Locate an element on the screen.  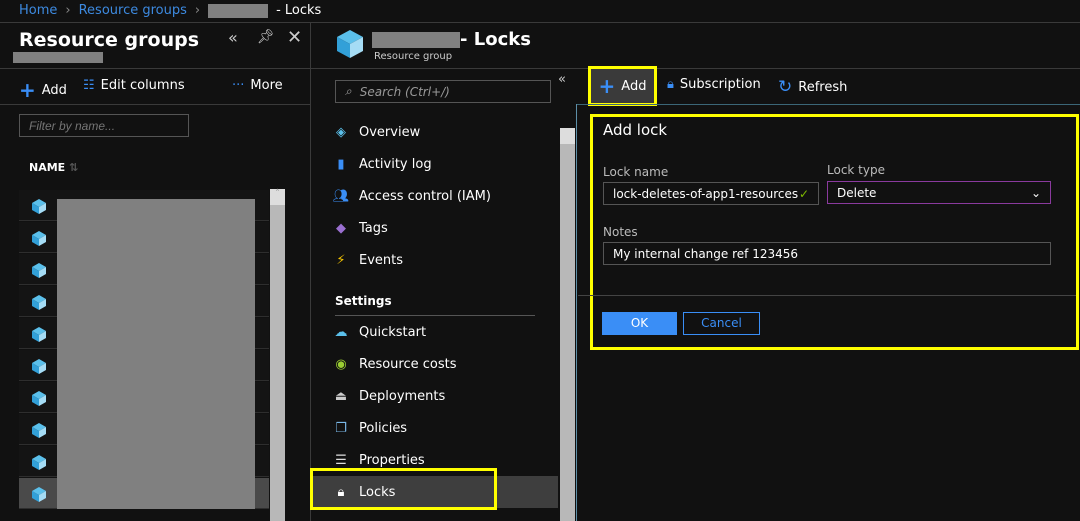
more-label: More is located at coordinates (266, 85).